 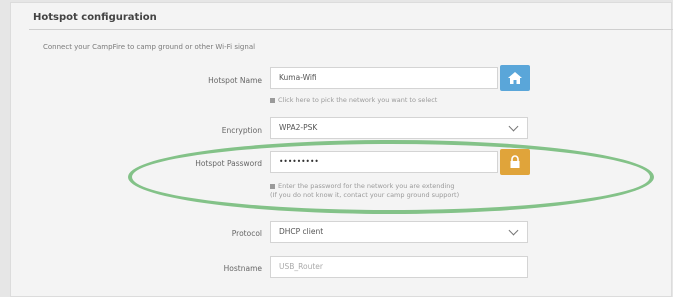 I want to click on hostname-input: USB_Router, so click(x=399, y=267).